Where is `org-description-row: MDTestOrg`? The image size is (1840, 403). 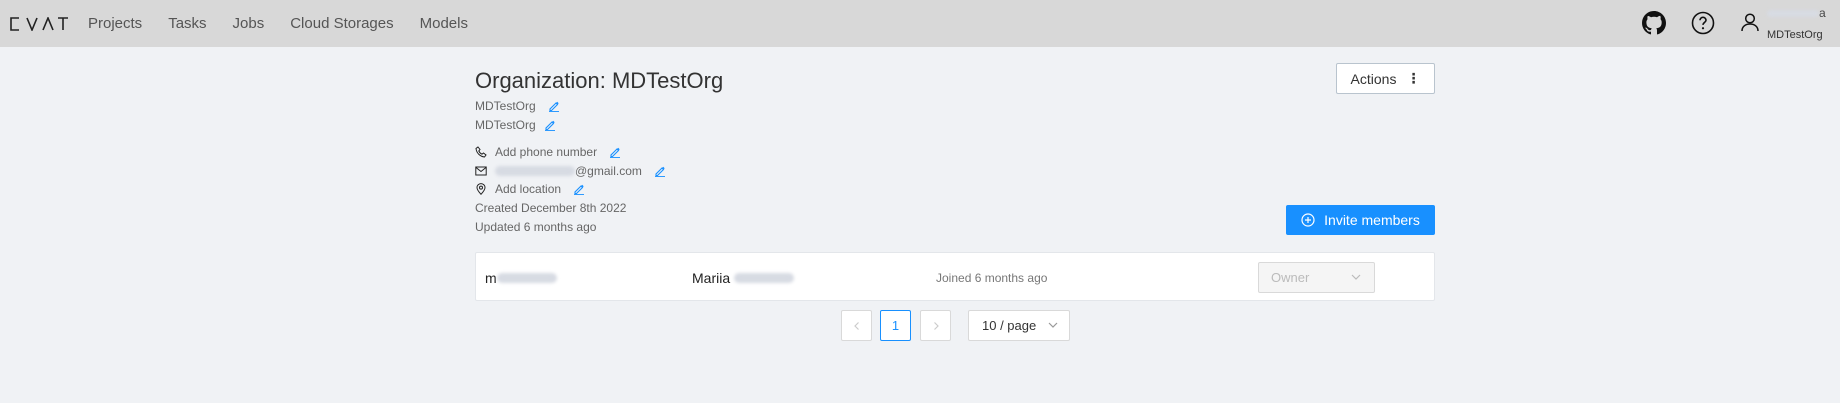
org-description-row: MDTestOrg is located at coordinates (515, 125).